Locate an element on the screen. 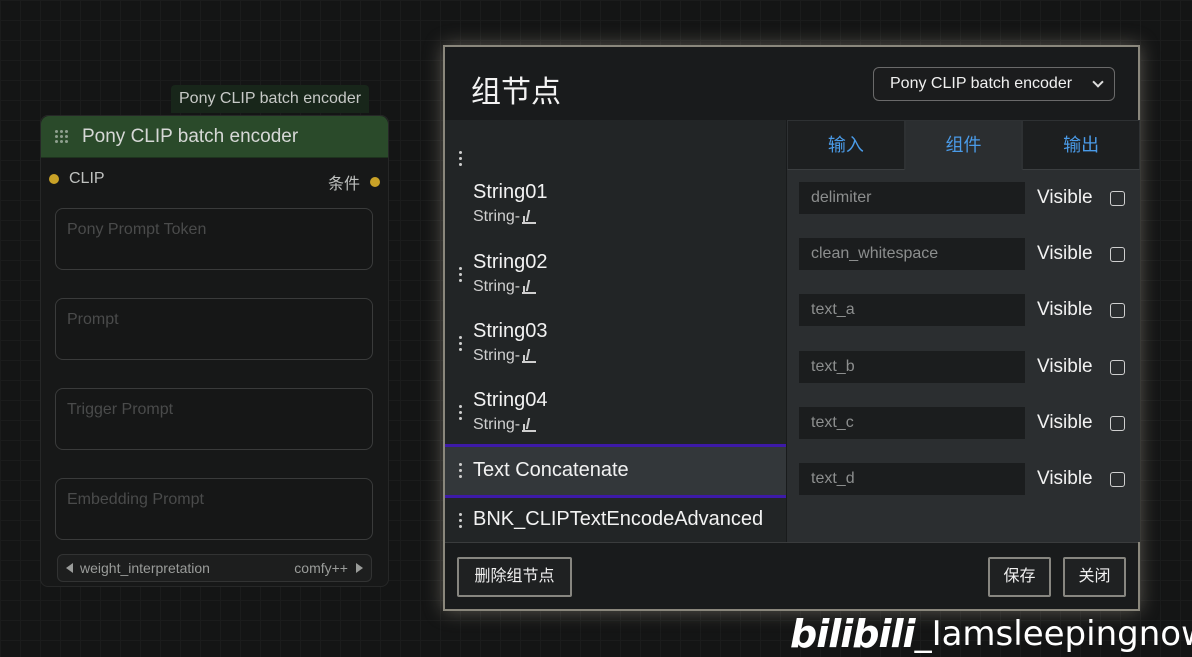 The width and height of the screenshot is (1192, 657). node-header: Pony CLIP batch encoder is located at coordinates (214, 137).